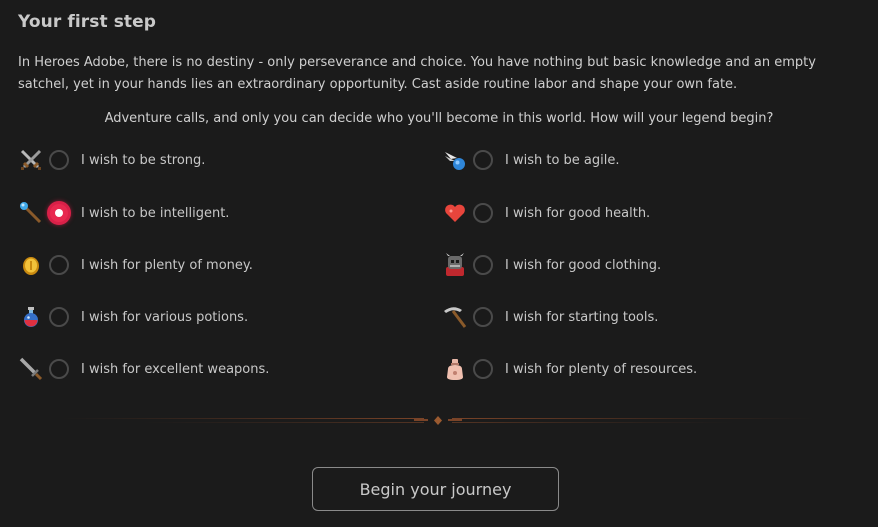 The image size is (878, 527). I want to click on option-label: I wish for plenty of money., so click(167, 265).